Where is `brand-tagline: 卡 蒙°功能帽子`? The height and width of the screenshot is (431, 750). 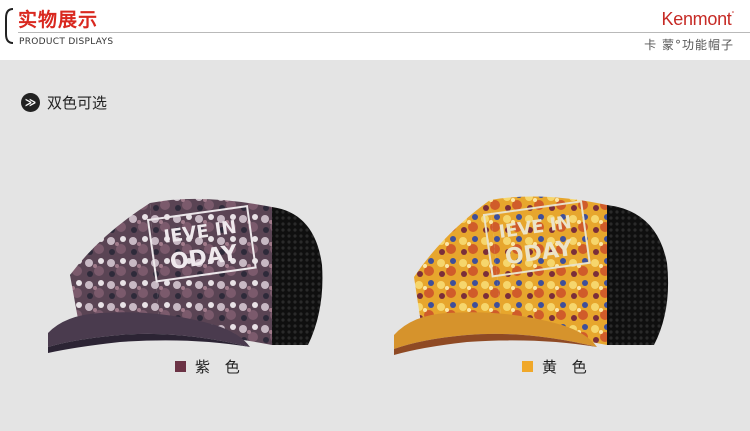 brand-tagline: 卡 蒙°功能帽子 is located at coordinates (689, 45).